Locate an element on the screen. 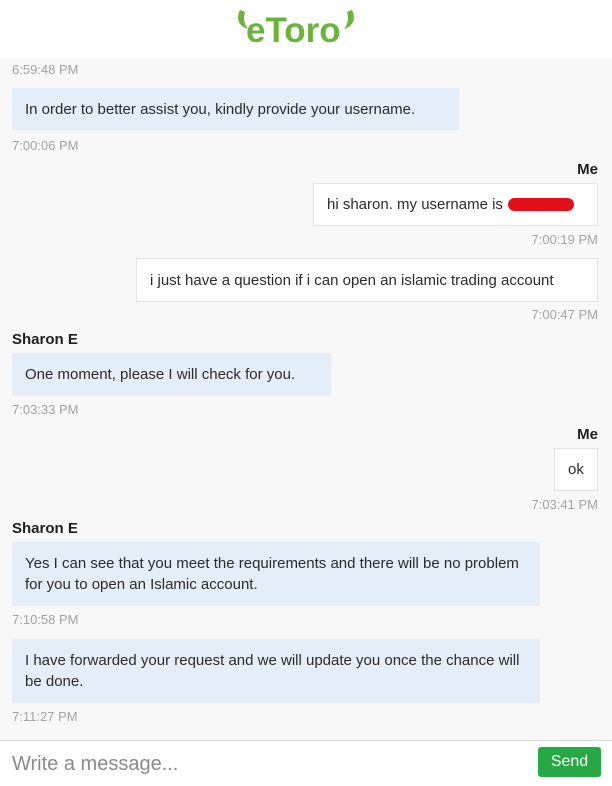  message-text: ok is located at coordinates (576, 469).